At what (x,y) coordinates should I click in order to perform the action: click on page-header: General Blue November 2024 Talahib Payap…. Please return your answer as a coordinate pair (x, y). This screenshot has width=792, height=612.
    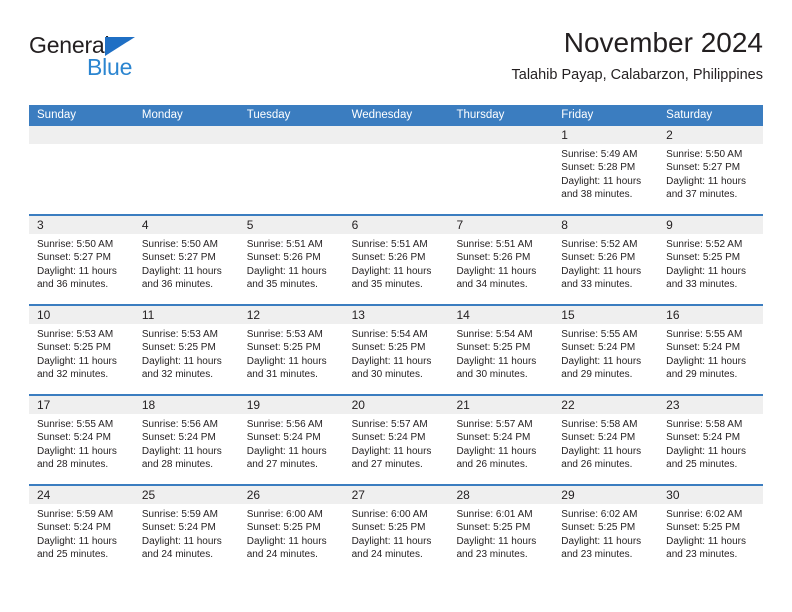
    Looking at the image, I should click on (396, 62).